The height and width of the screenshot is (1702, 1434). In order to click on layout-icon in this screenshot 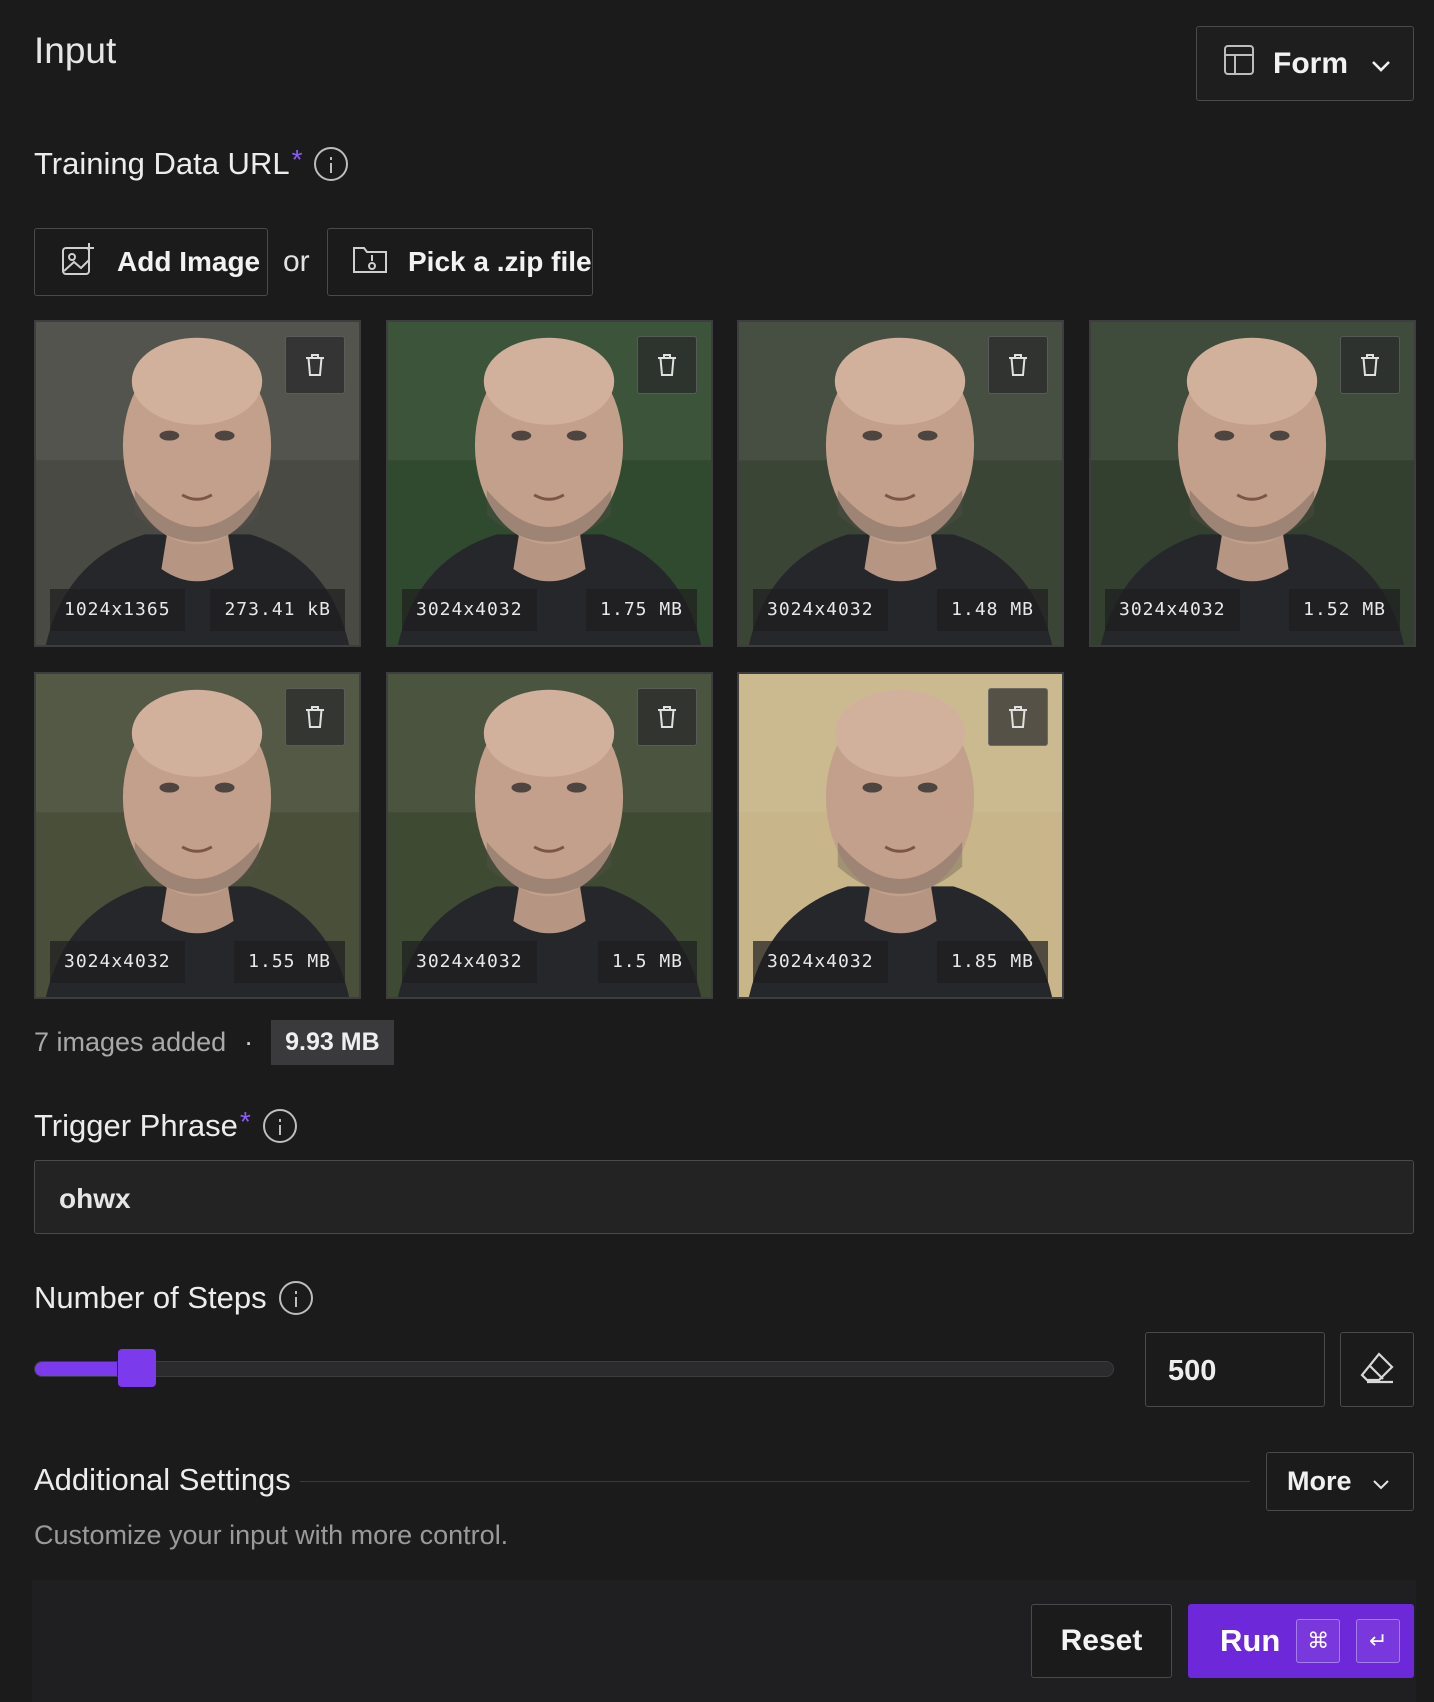, I will do `click(1239, 64)`.